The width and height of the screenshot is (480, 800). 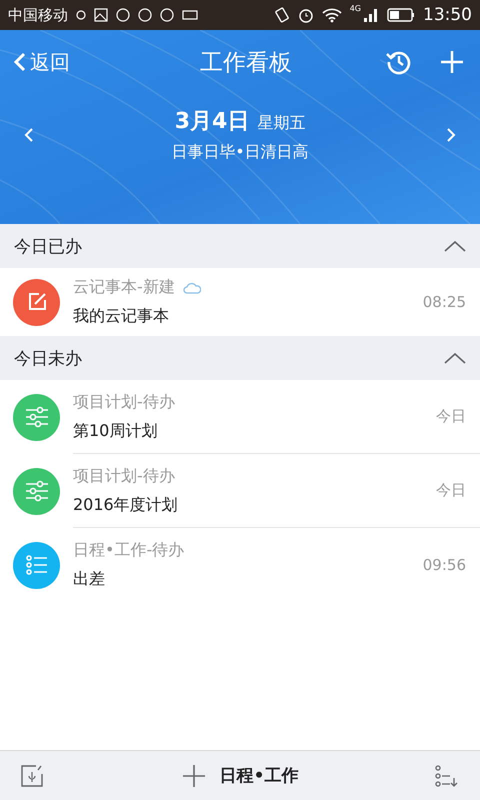 I want to click on task-row: 日程•工作-待办 出差 09:56, so click(x=240, y=565).